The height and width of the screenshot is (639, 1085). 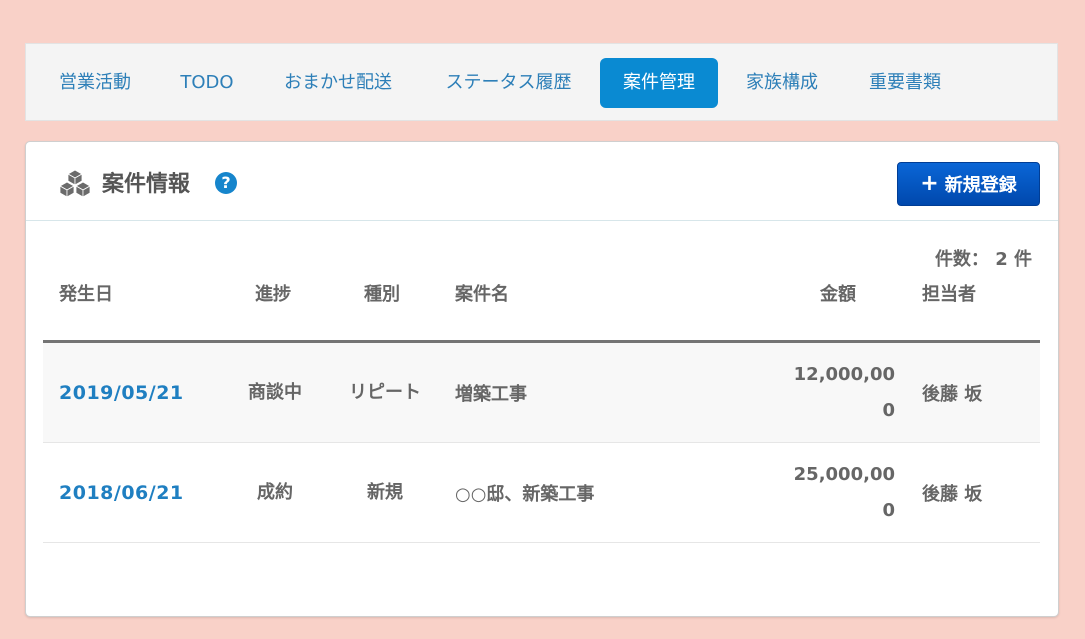 I want to click on row-type: リピート, so click(x=385, y=392).